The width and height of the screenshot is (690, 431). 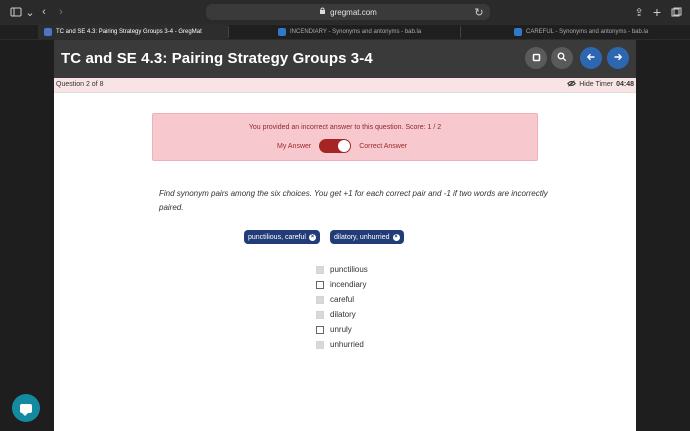 I want to click on correct-answer-label: Correct Answer, so click(x=383, y=146).